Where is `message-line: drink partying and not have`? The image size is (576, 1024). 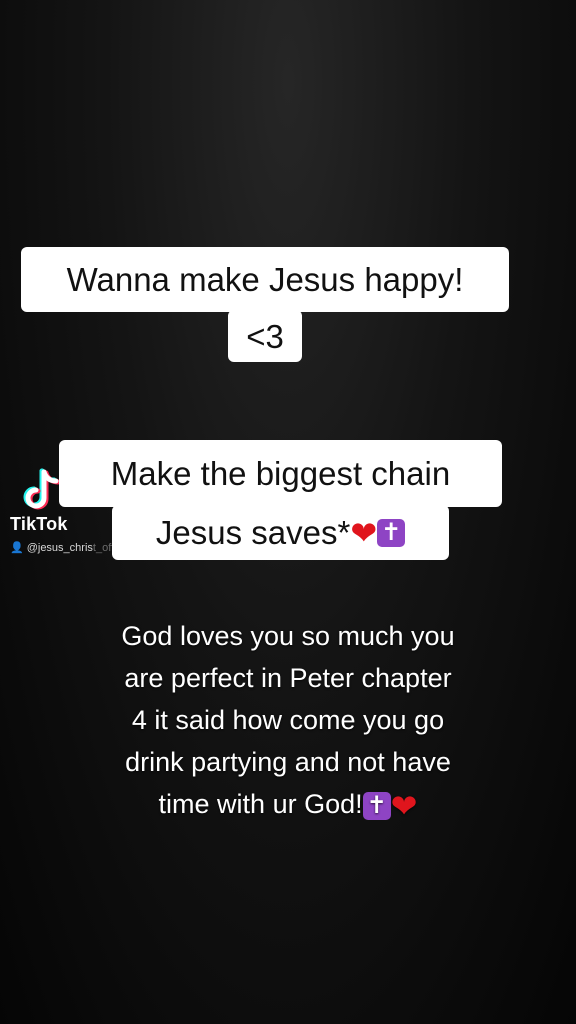 message-line: drink partying and not have is located at coordinates (288, 762).